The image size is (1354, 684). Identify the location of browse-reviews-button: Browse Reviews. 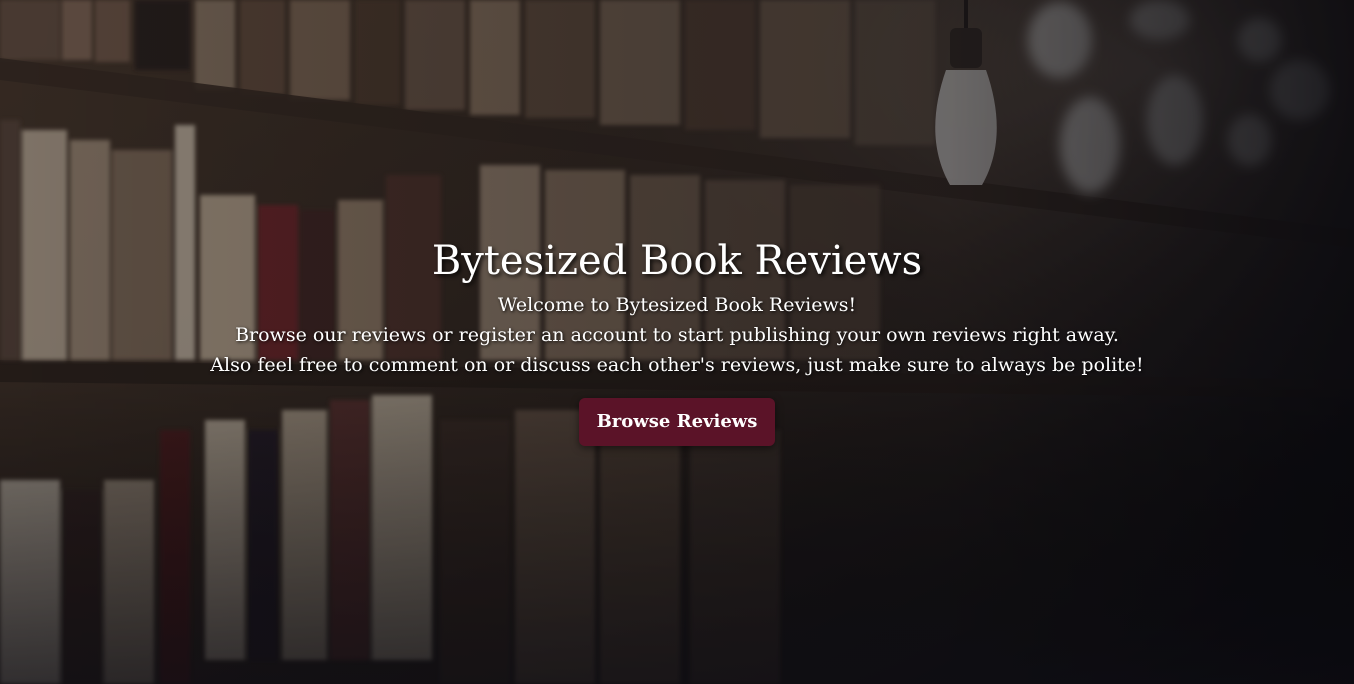
(677, 422).